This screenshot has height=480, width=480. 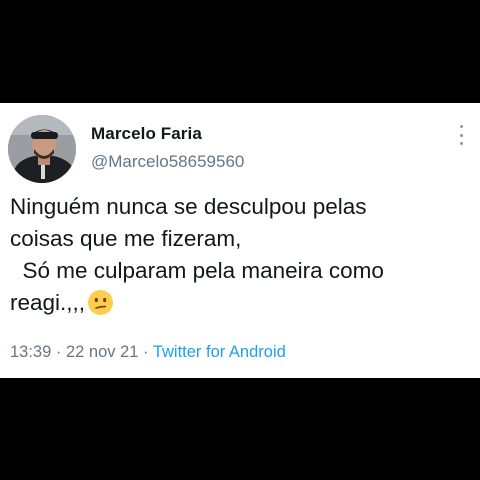 I want to click on tweet-meta: 13:39 · 22 nov 21 · Twitter for Android, so click(x=148, y=352).